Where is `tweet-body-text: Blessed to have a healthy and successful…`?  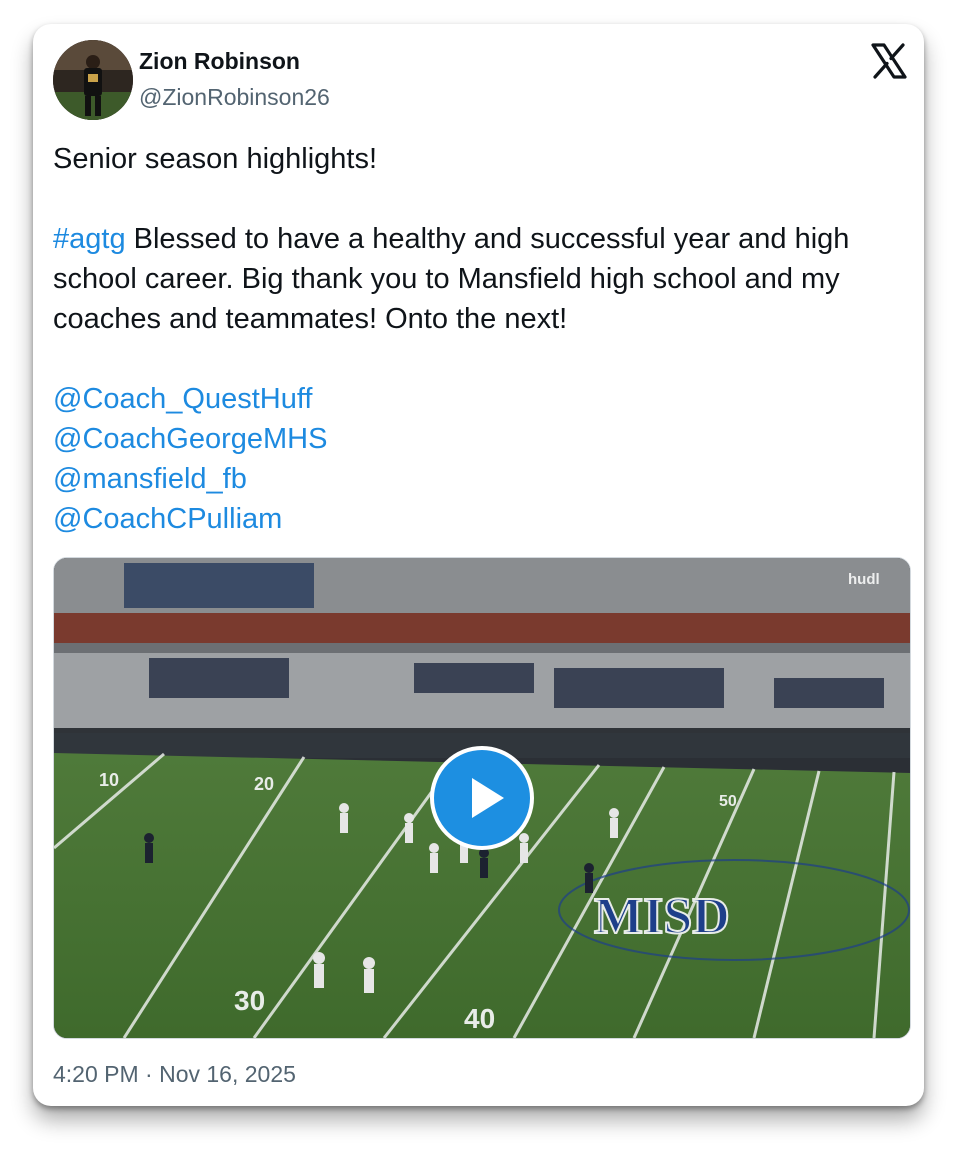 tweet-body-text: Blessed to have a healthy and successful… is located at coordinates (451, 279).